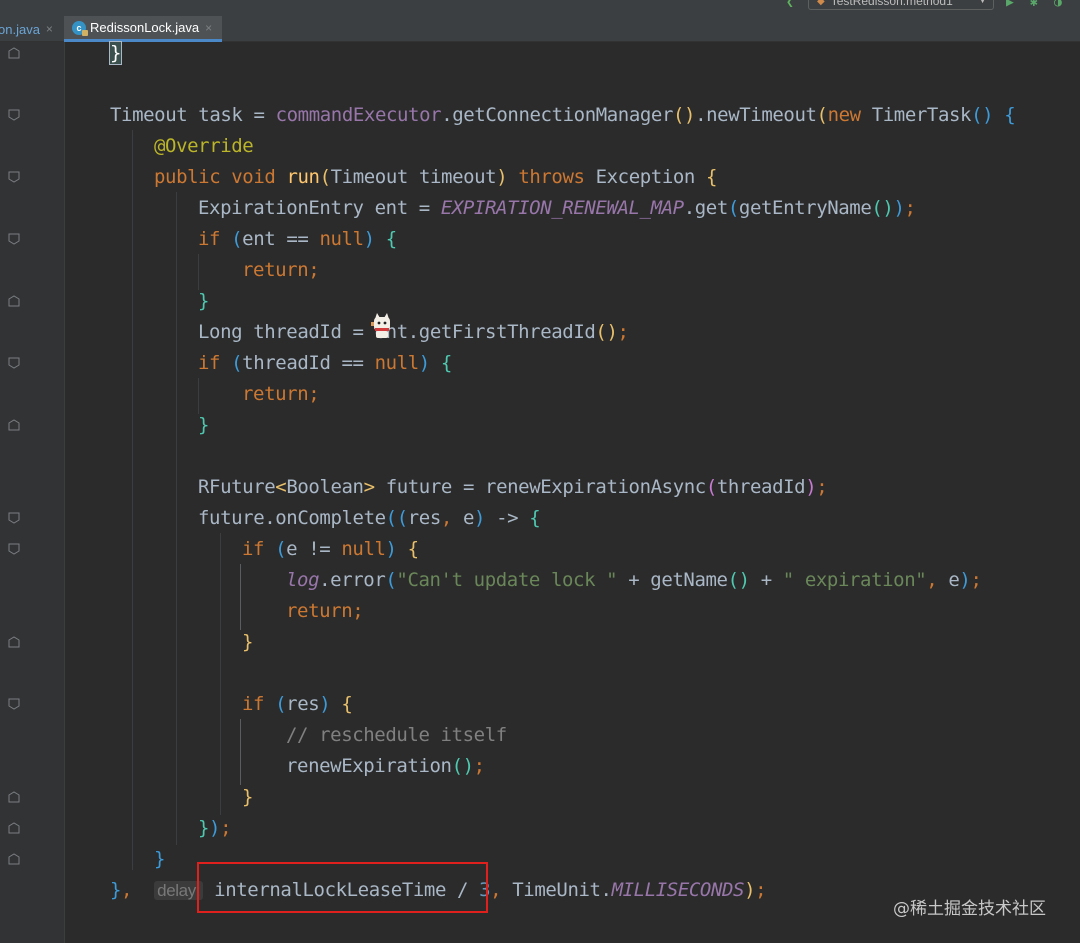 This screenshot has height=943, width=1080. What do you see at coordinates (308, 363) in the screenshot?
I see `code-token: threadId ==` at bounding box center [308, 363].